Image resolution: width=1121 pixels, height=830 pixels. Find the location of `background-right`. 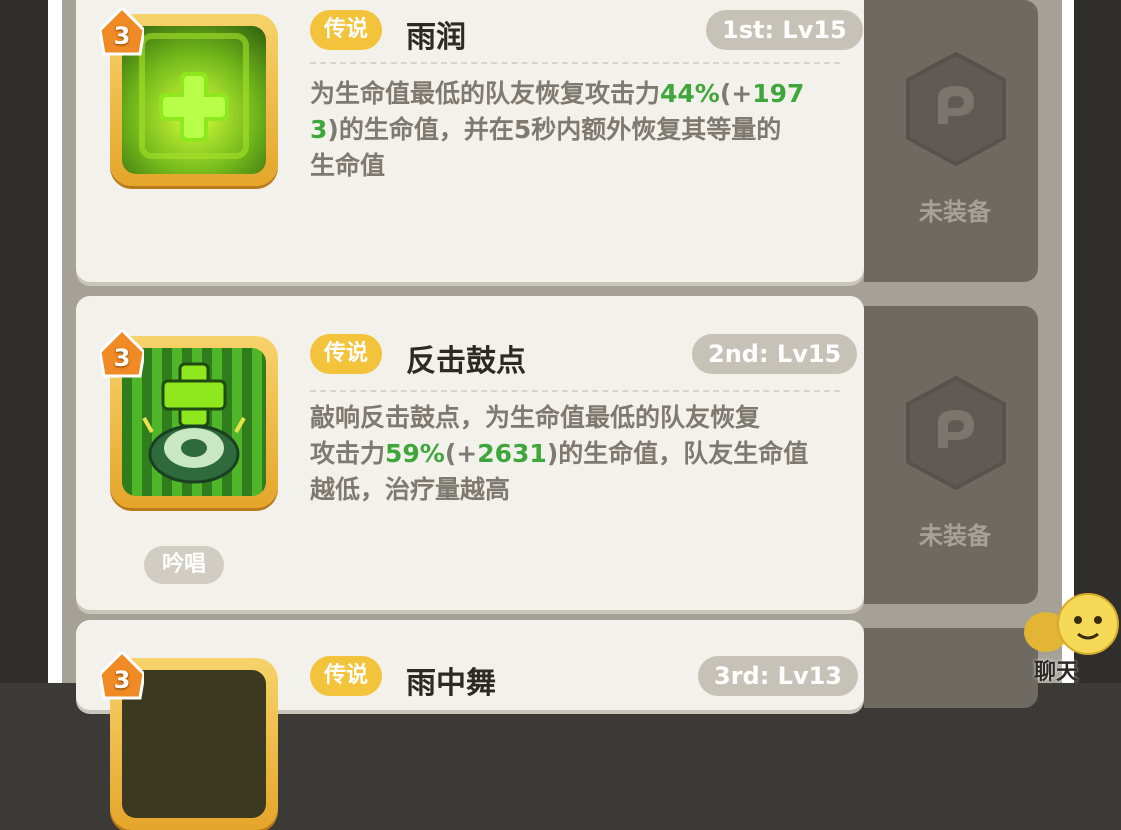

background-right is located at coordinates (1097, 341).